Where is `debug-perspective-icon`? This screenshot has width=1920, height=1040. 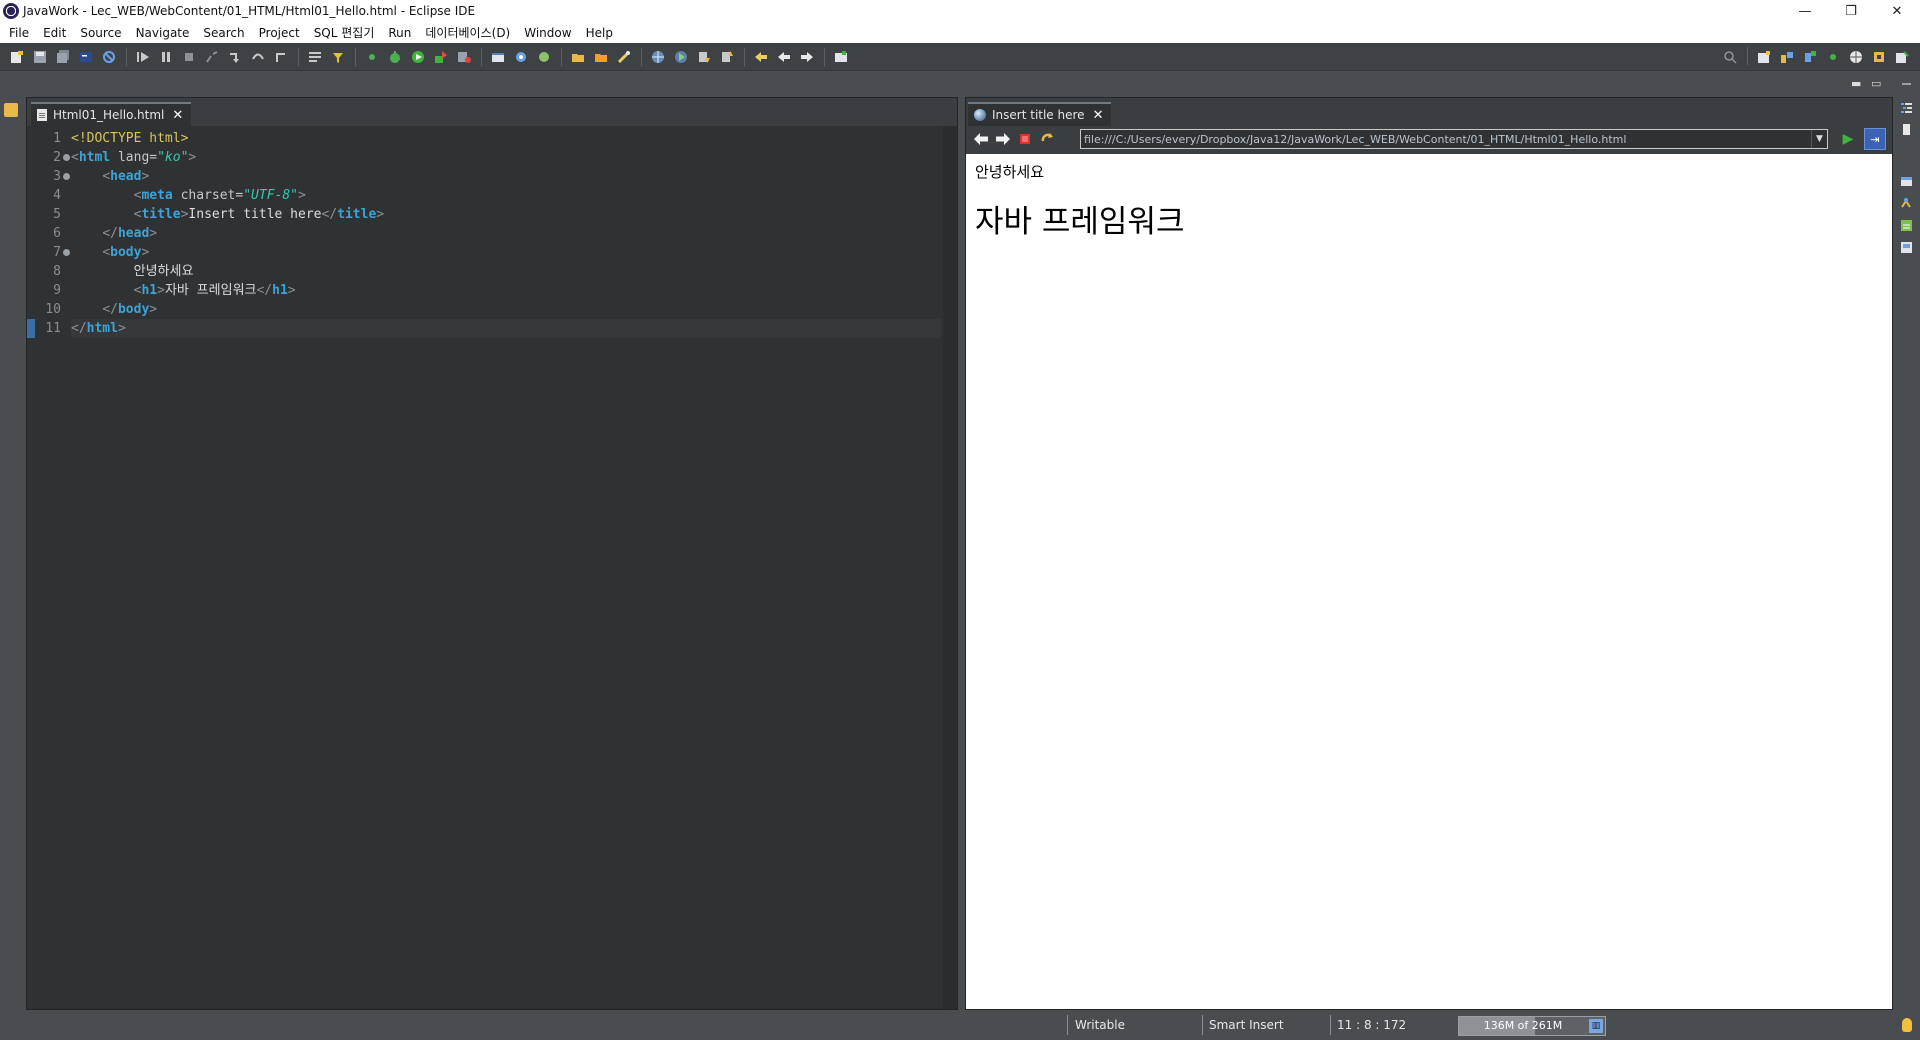
debug-perspective-icon is located at coordinates (1833, 57).